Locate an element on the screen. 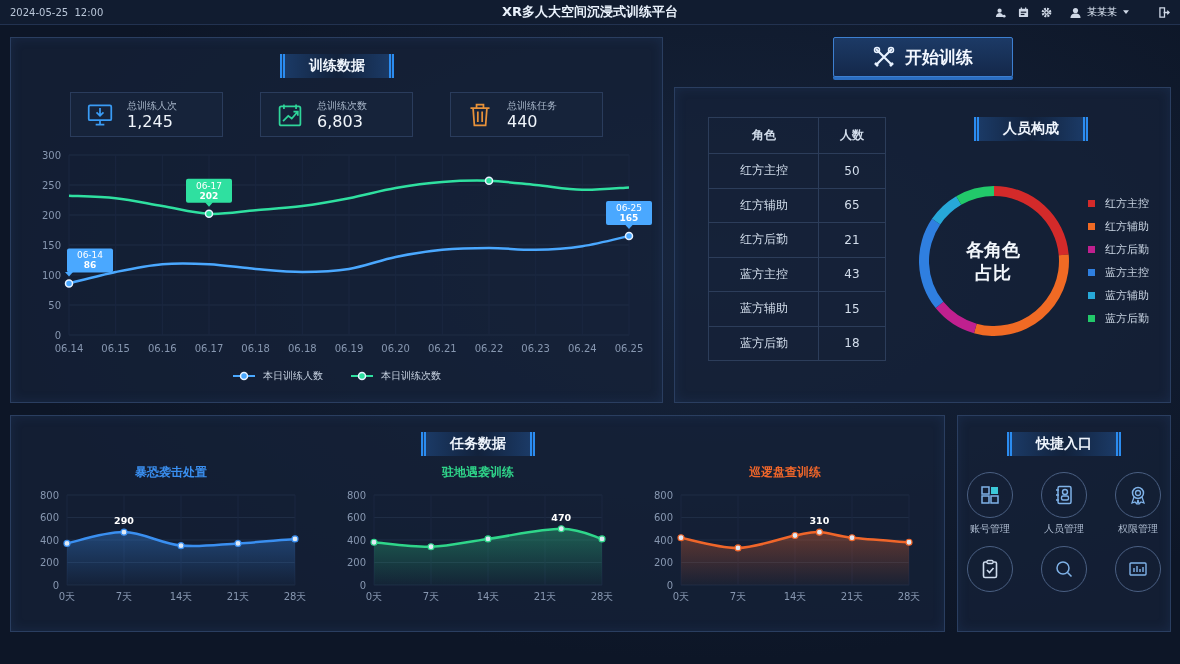 This screenshot has width=1180, height=664. table-cell: 红方辅助 is located at coordinates (763, 205).